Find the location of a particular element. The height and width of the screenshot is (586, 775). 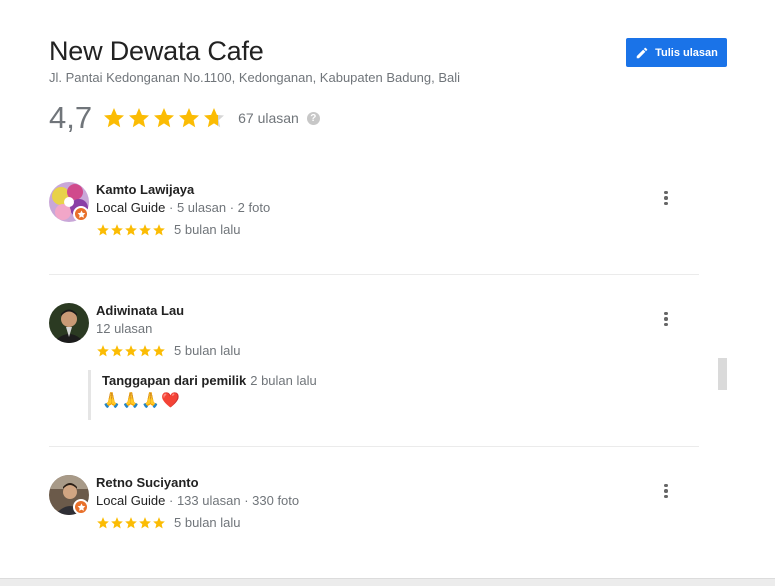

avatar is located at coordinates (69, 323).